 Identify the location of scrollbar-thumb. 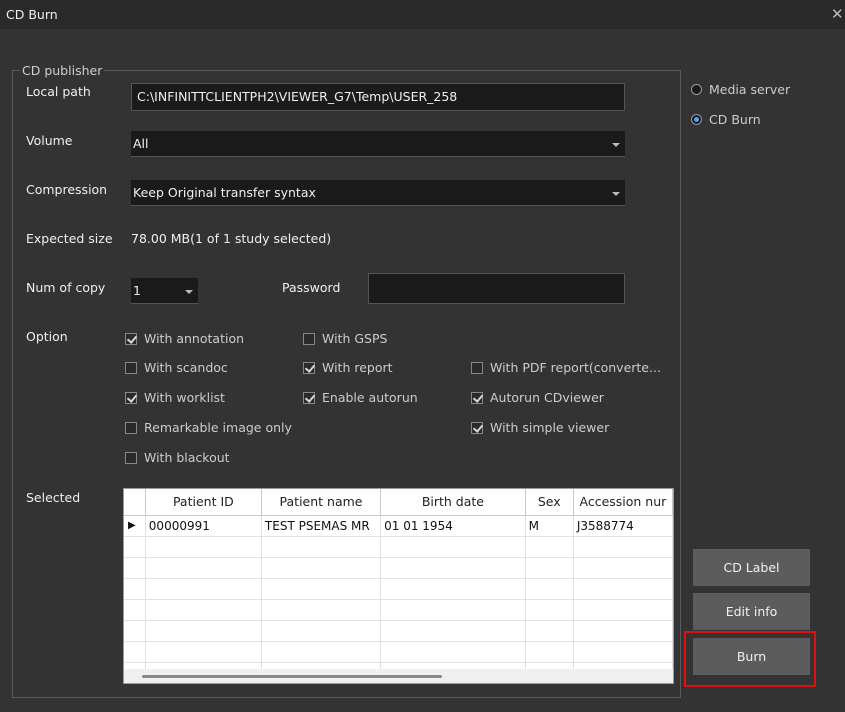
(292, 676).